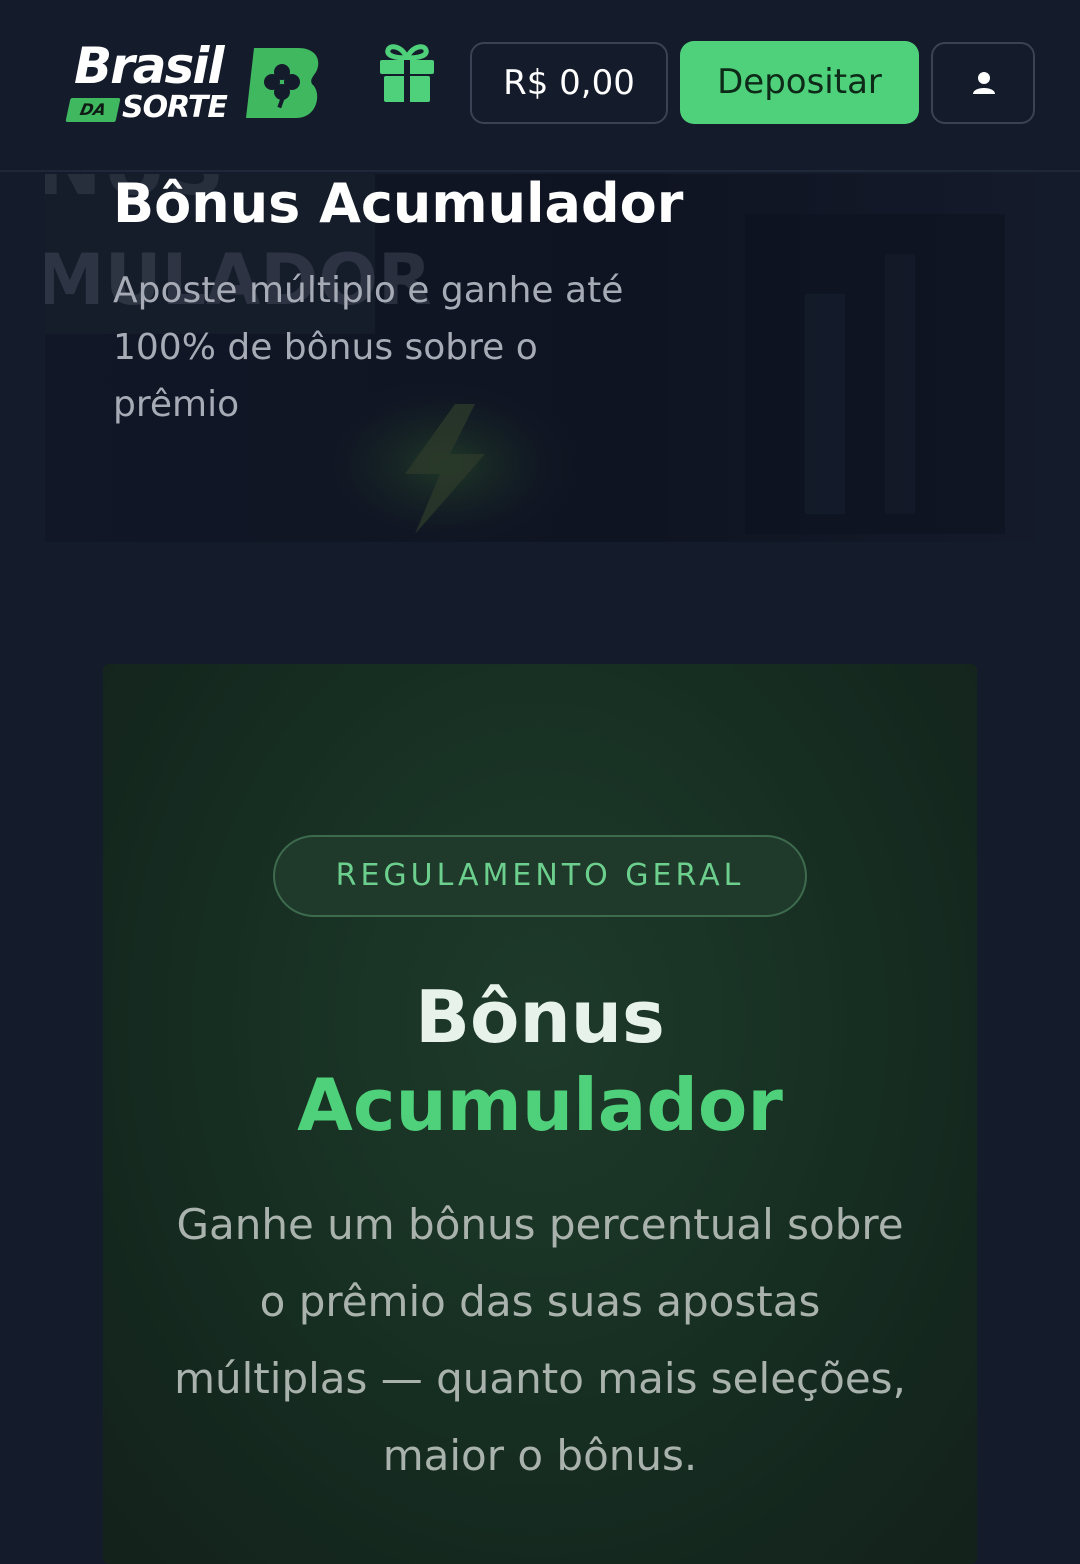 The width and height of the screenshot is (1080, 1564). Describe the element at coordinates (540, 876) in the screenshot. I see `regulation-badge: REGULAMENTO GERAL` at that location.